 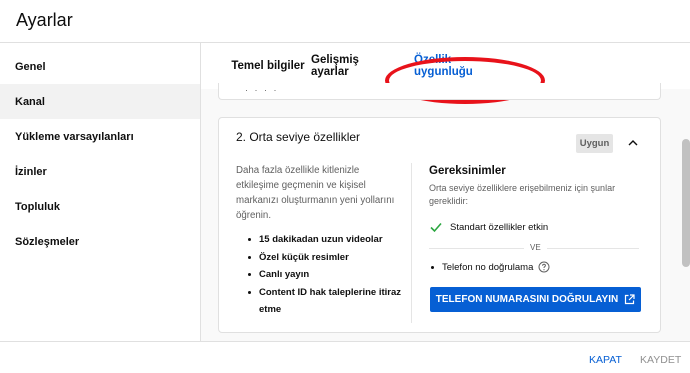 I want to click on and-separator: VE, so click(x=534, y=248).